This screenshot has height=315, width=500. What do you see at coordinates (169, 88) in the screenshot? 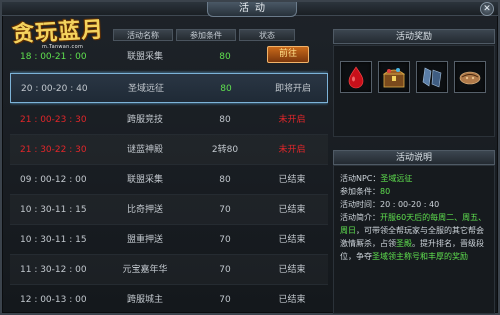
I see `table-row: 20 : 00-20 : 40 圣域远征 80 即将开启` at bounding box center [169, 88].